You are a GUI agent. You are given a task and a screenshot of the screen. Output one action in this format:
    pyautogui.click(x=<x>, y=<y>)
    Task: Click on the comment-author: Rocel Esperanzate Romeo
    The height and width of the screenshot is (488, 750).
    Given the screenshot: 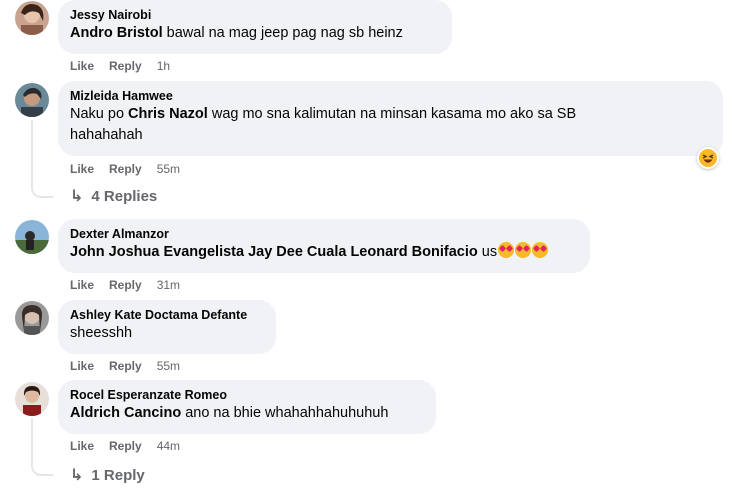 What is the action you would take?
    pyautogui.click(x=247, y=395)
    